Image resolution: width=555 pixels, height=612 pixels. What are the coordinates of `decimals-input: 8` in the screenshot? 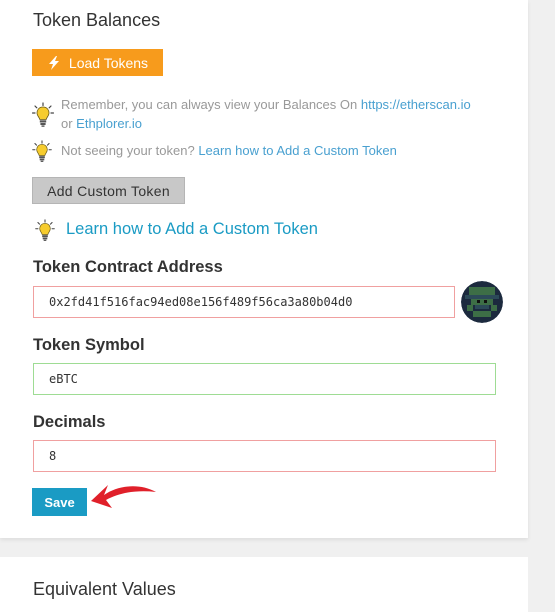 It's located at (264, 456).